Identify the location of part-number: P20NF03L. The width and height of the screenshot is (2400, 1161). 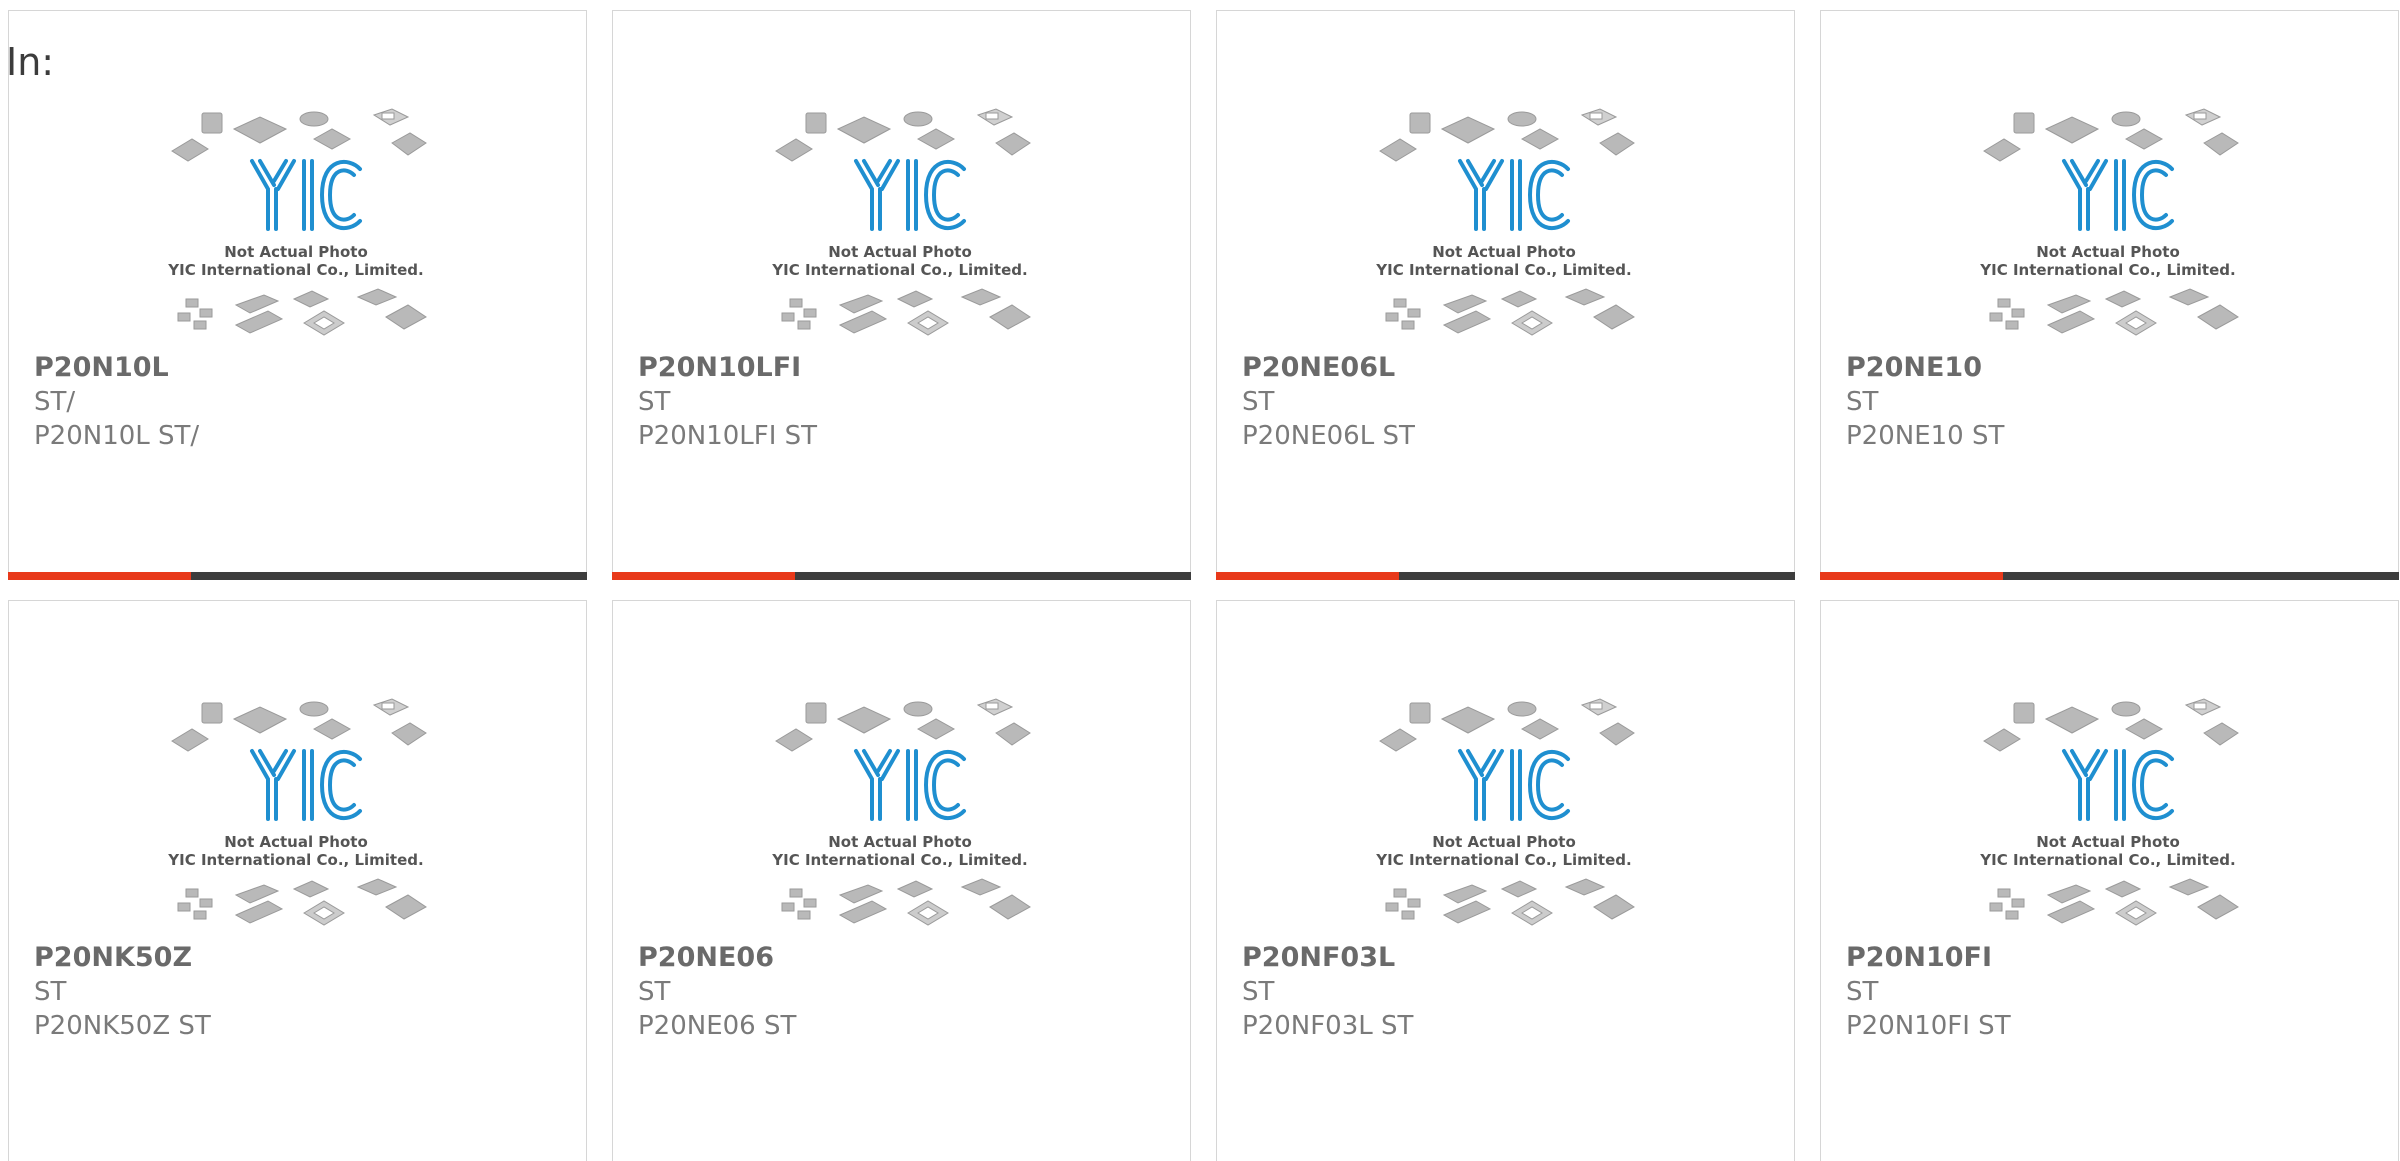
(1327, 958).